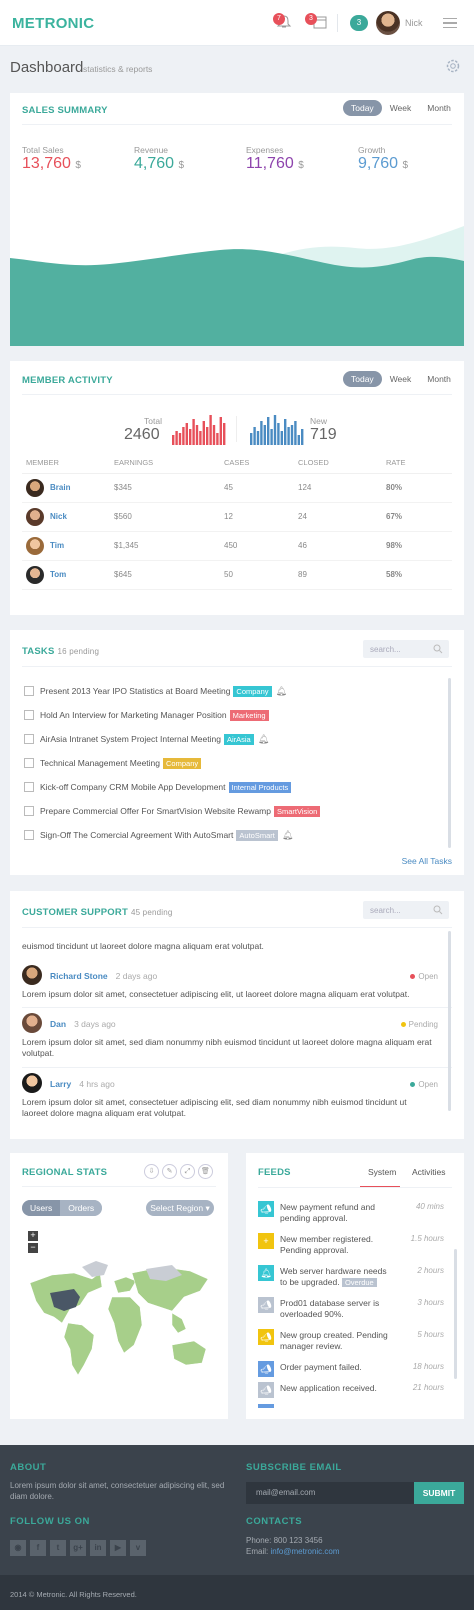 This screenshot has height=1610, width=474. Describe the element at coordinates (98, 1548) in the screenshot. I see `linkedin-icon: in` at that location.